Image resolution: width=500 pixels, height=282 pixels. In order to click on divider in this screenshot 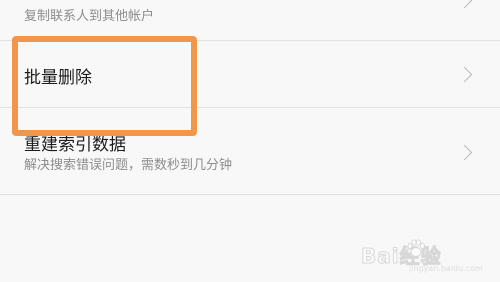, I will do `click(250, 194)`.